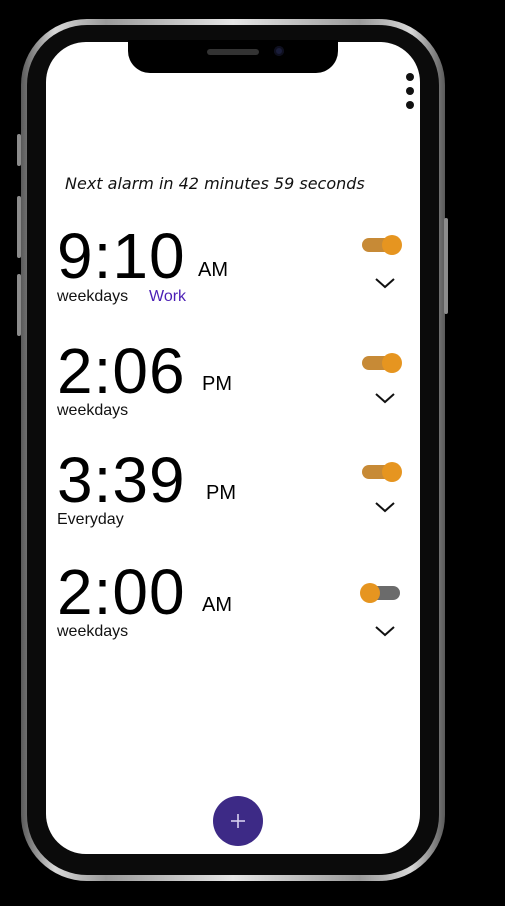 Image resolution: width=505 pixels, height=906 pixels. Describe the element at coordinates (121, 480) in the screenshot. I see `alarm-time: 3:39` at that location.